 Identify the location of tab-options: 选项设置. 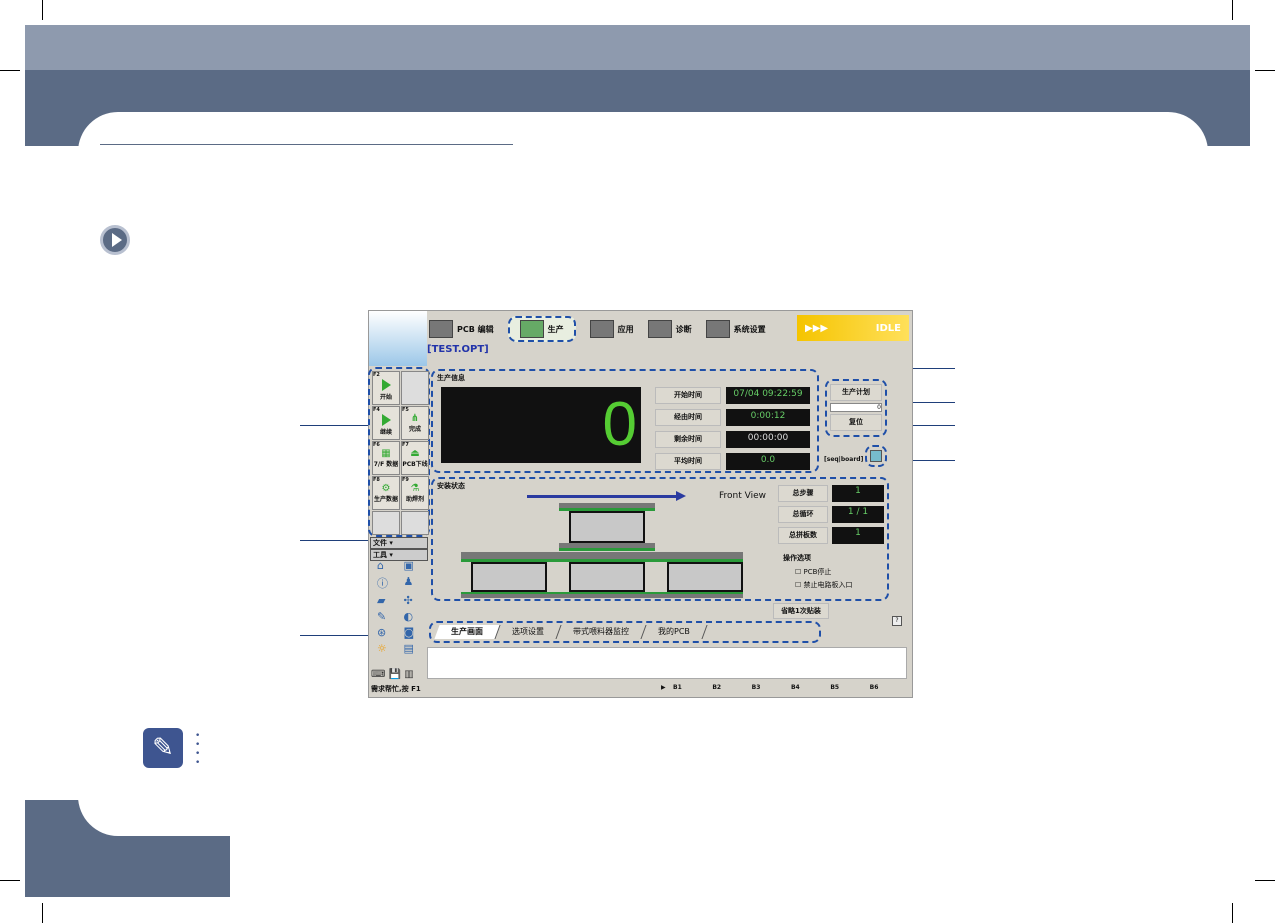
(528, 632).